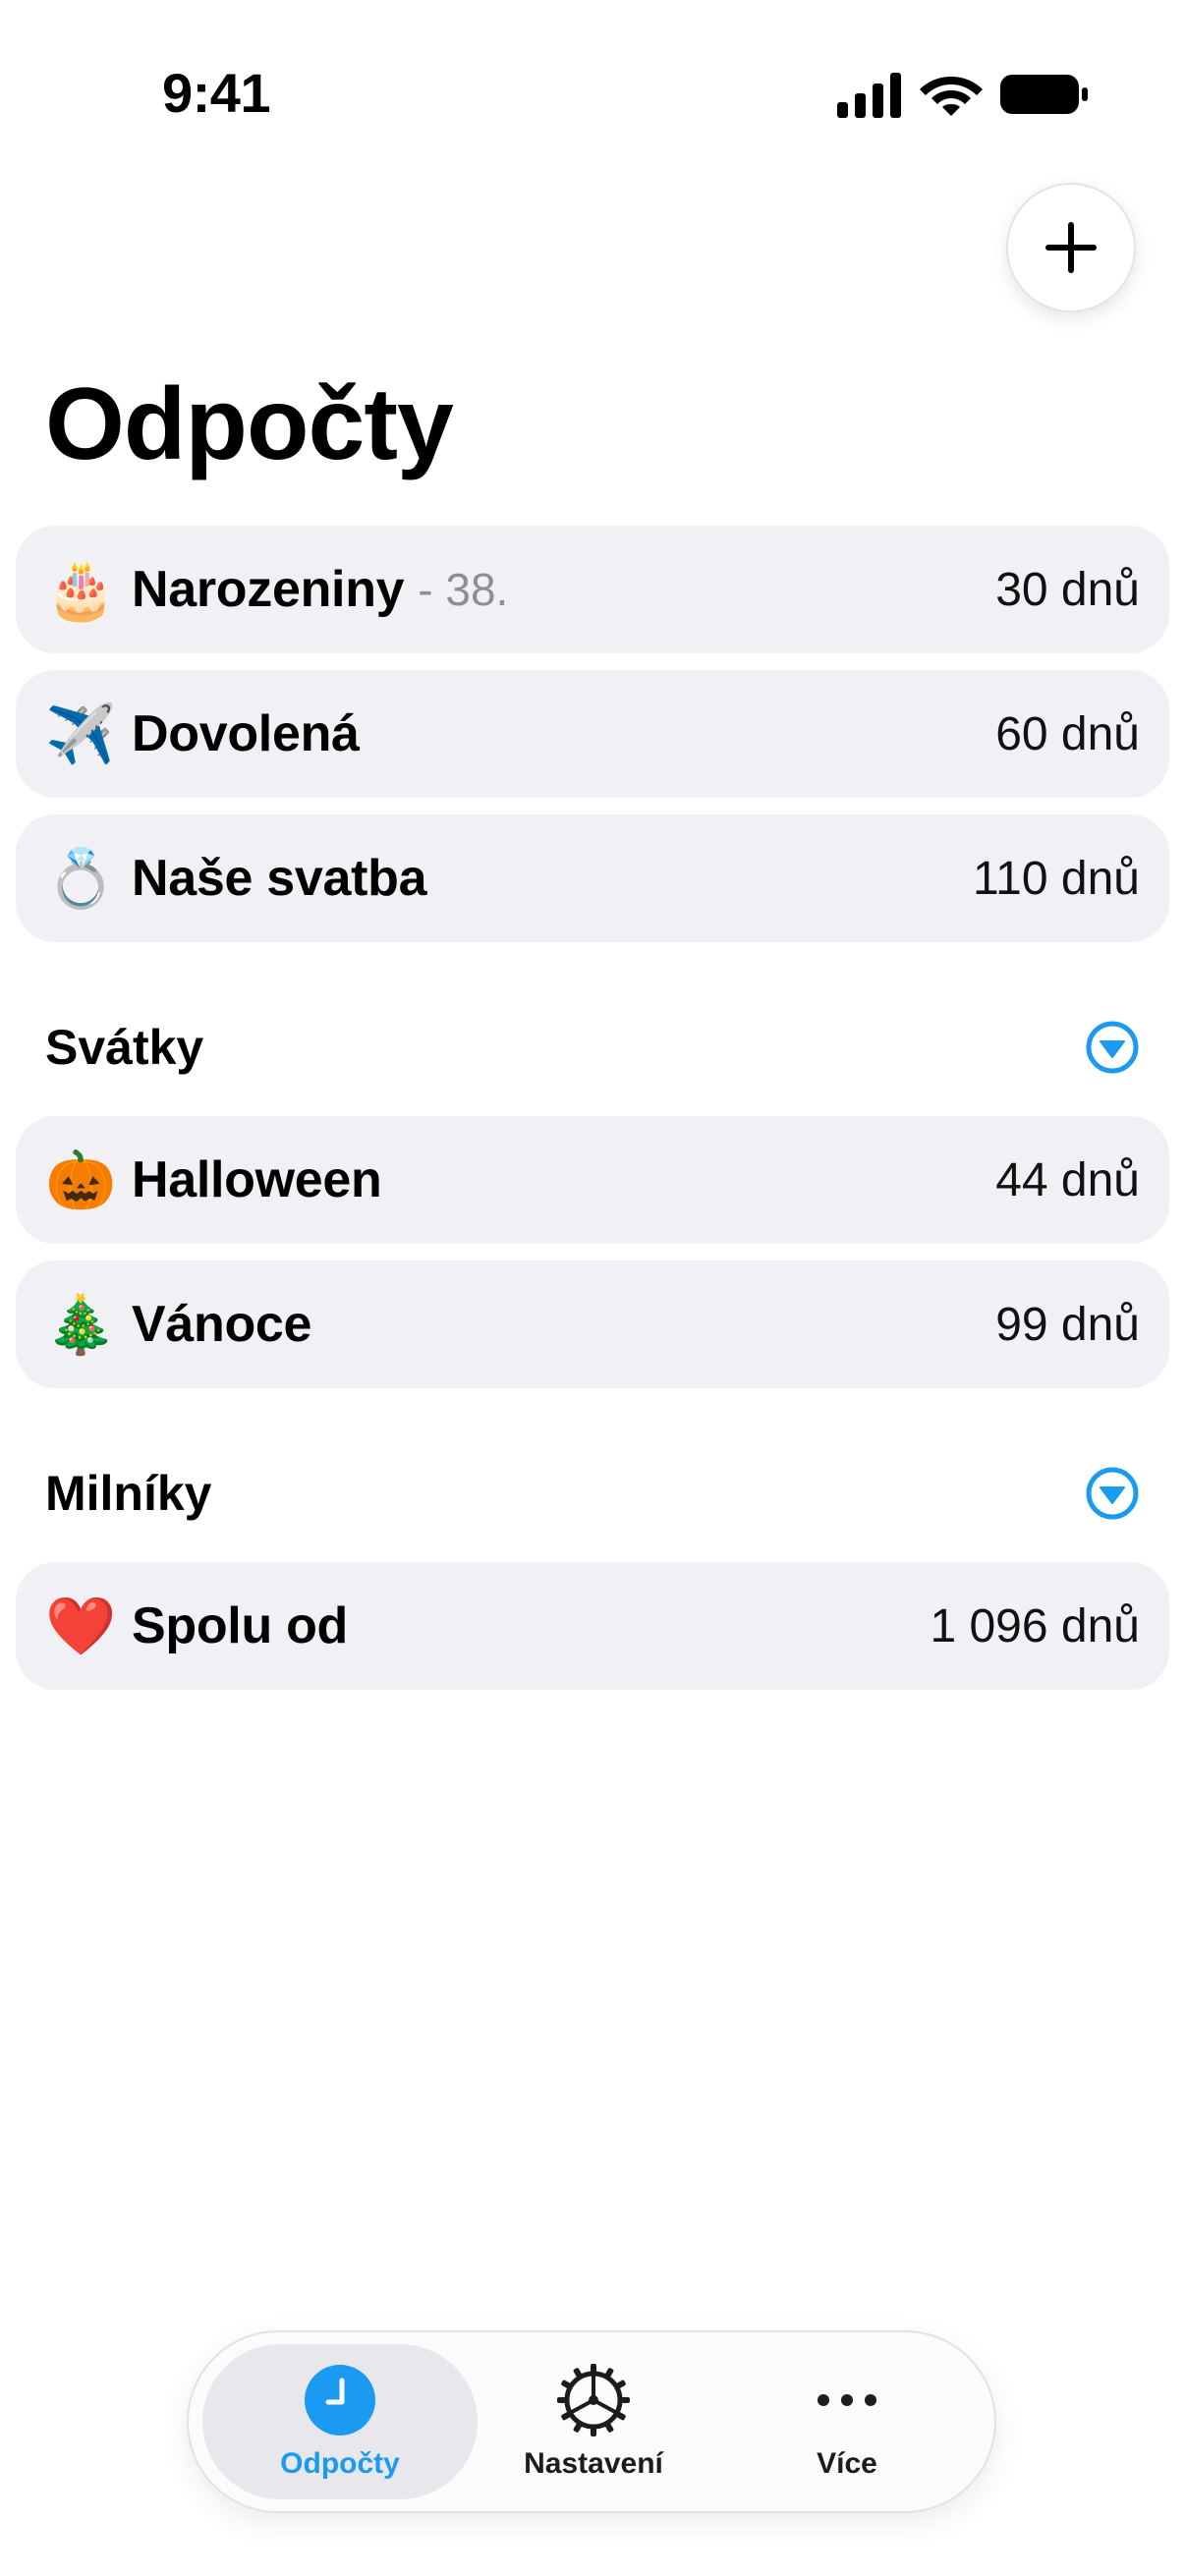 The height and width of the screenshot is (2576, 1185). I want to click on row-title: Spolu od, so click(240, 1625).